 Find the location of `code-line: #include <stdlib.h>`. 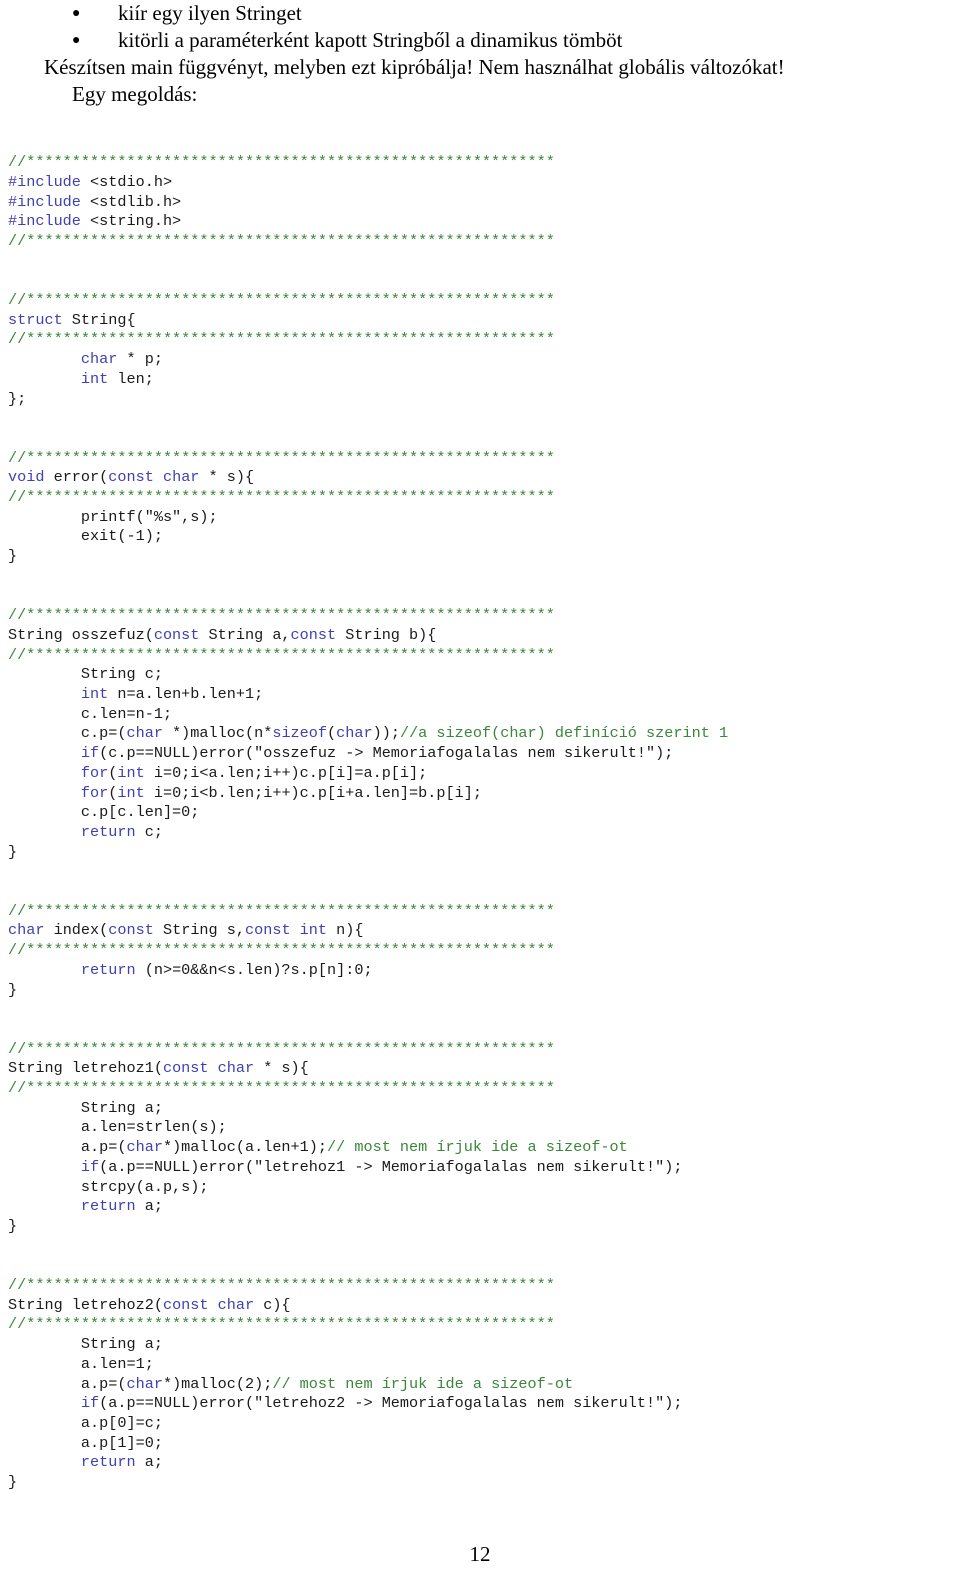

code-line: #include <stdlib.h> is located at coordinates (480, 203).